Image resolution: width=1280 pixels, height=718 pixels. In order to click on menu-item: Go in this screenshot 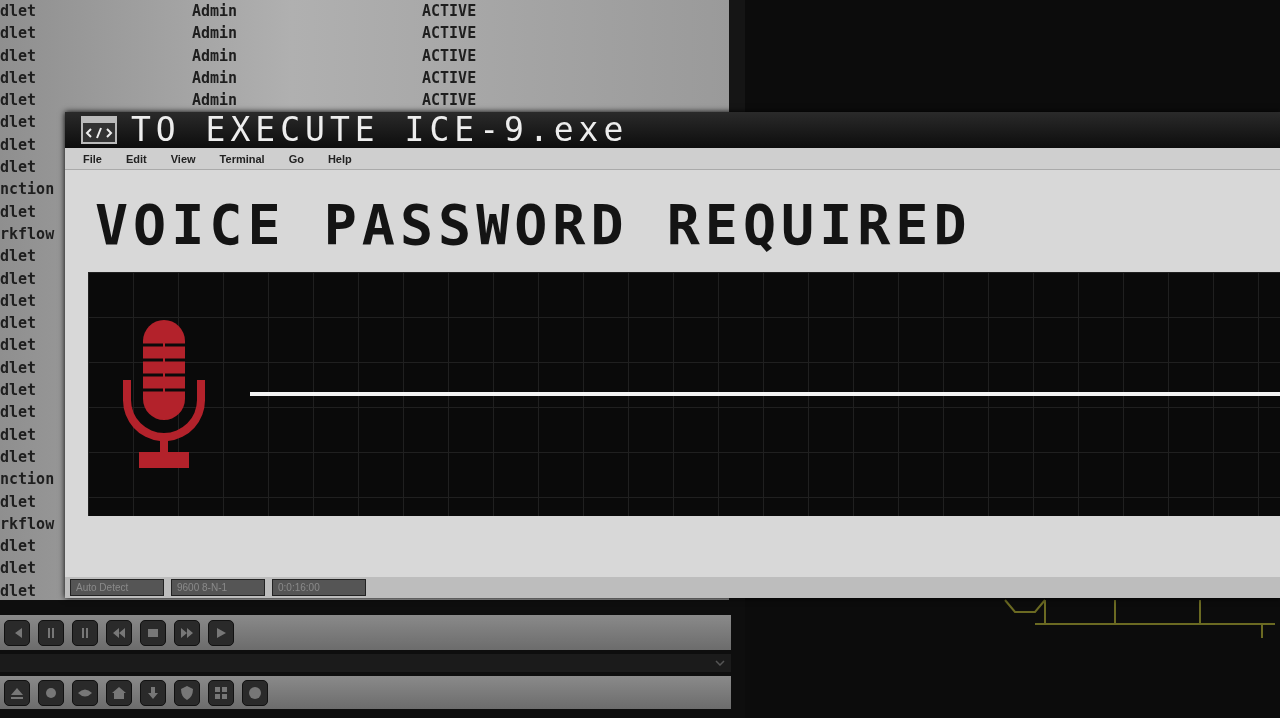, I will do `click(296, 158)`.